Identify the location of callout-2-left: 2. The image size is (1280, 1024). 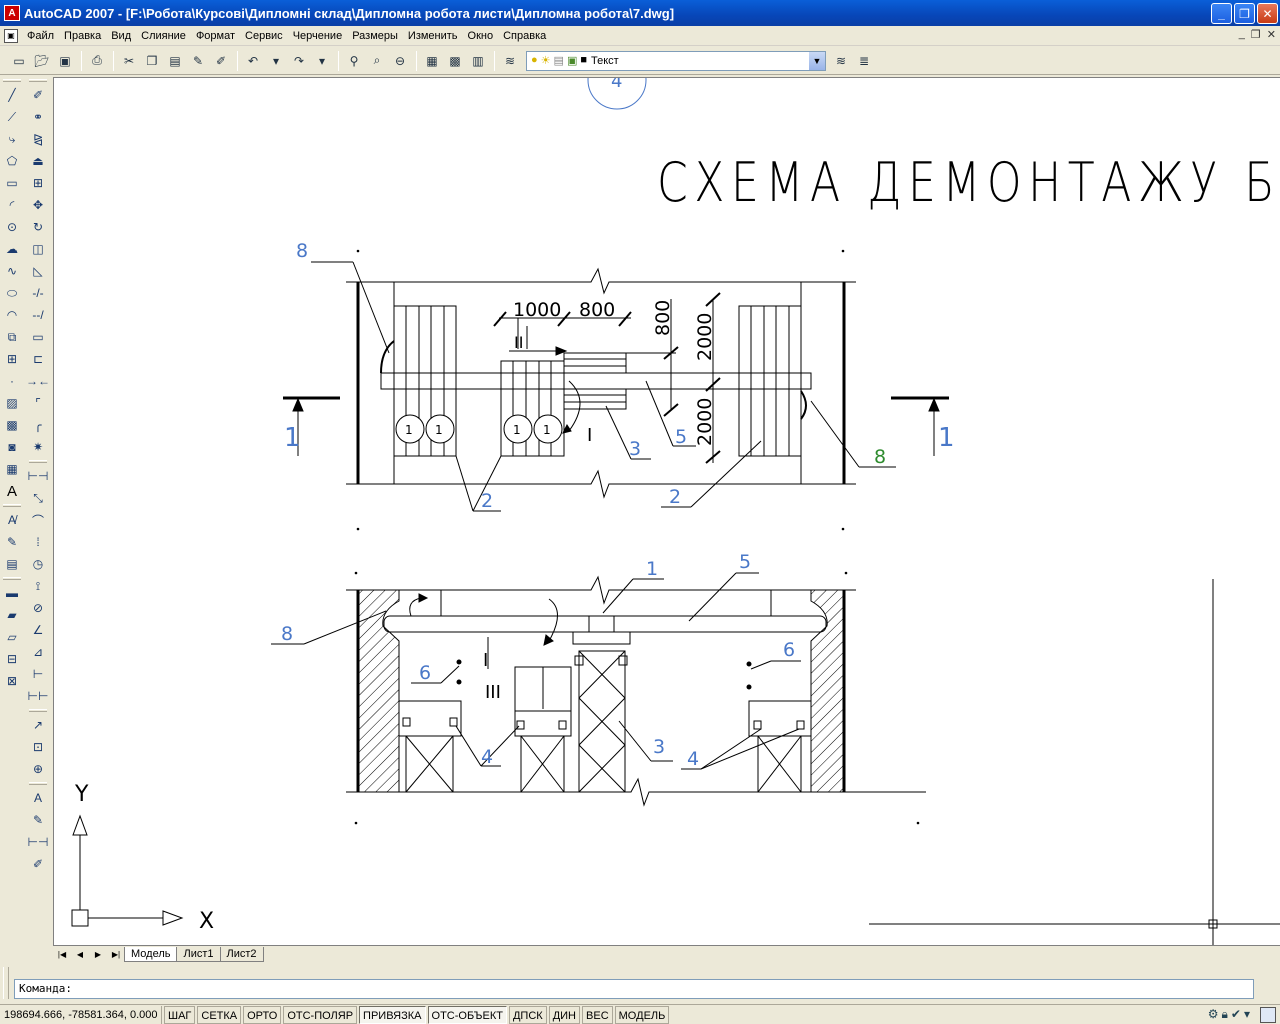
(487, 501).